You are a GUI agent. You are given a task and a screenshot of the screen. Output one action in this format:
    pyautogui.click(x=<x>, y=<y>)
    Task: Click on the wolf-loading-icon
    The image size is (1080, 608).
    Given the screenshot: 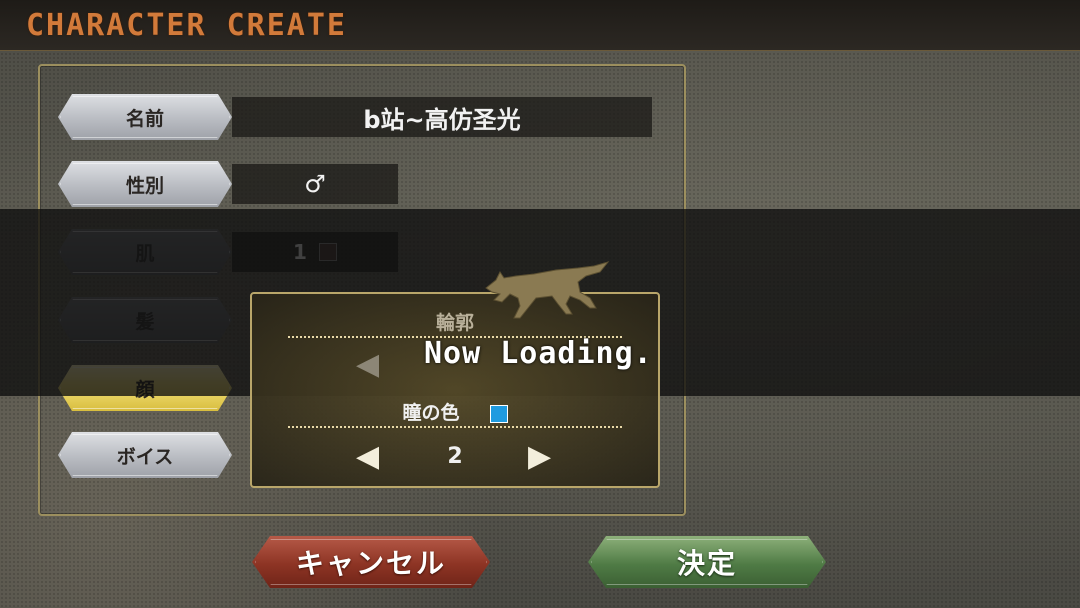 What is the action you would take?
    pyautogui.click(x=547, y=290)
    